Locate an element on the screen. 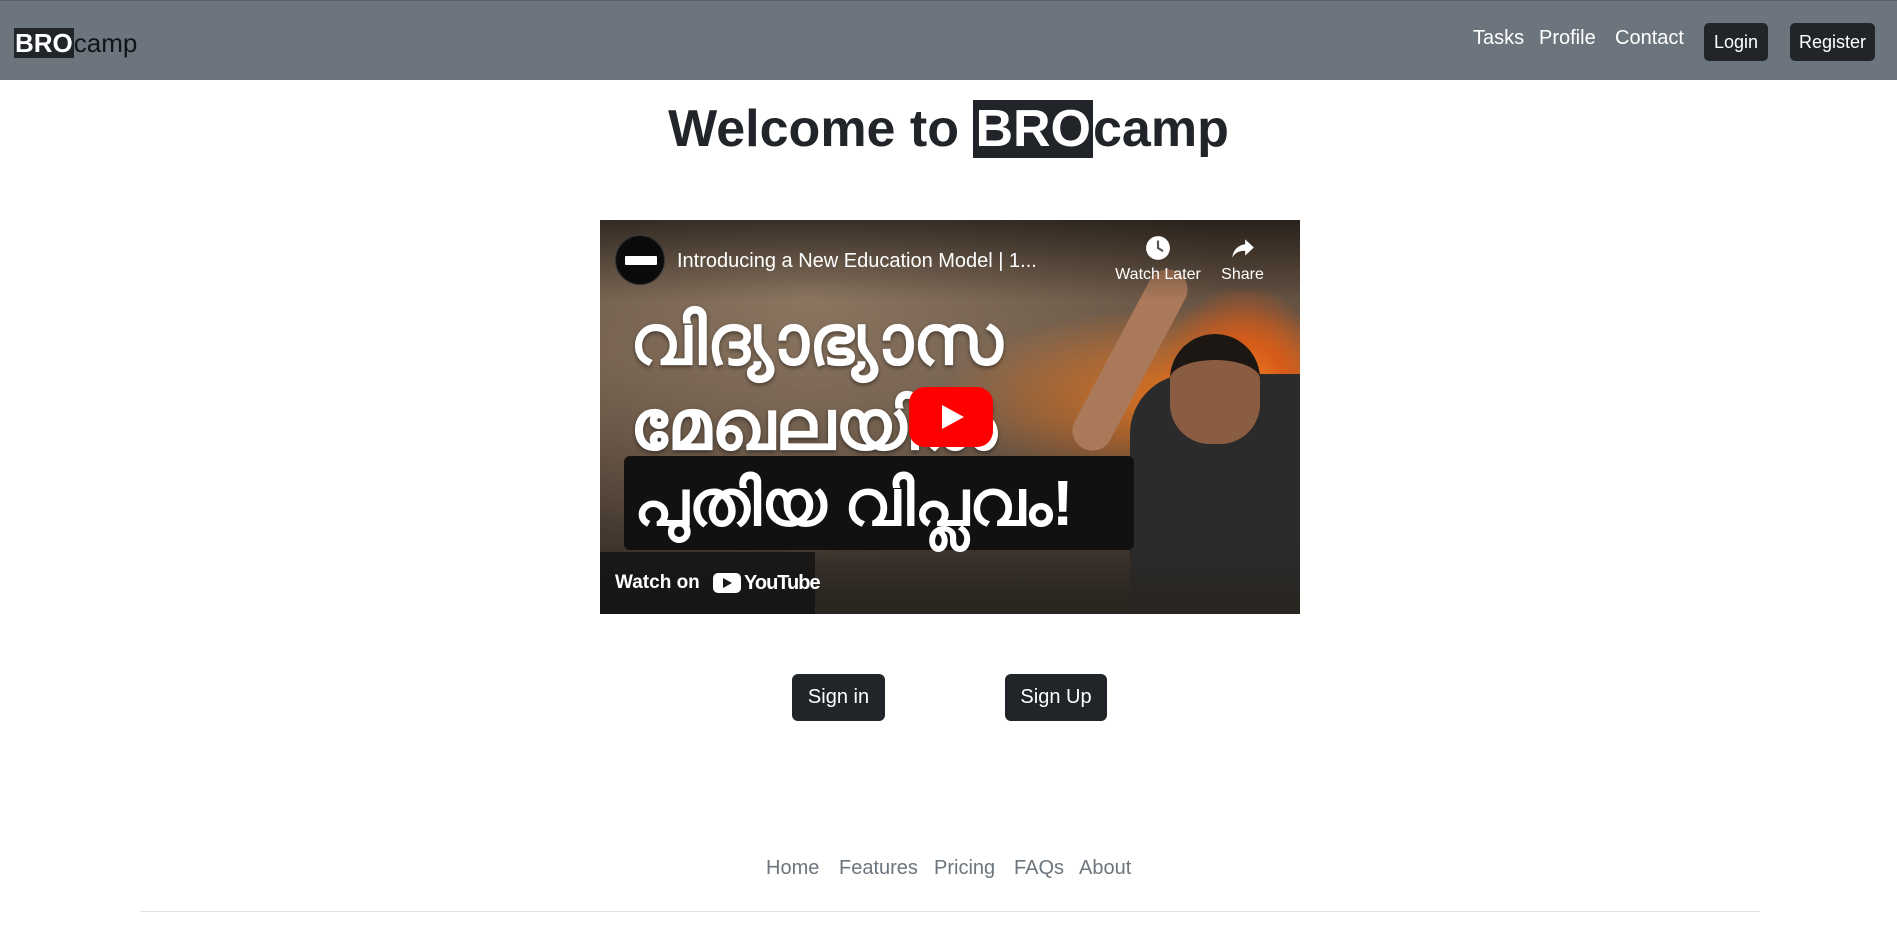 The width and height of the screenshot is (1897, 940). brand-rest: camp is located at coordinates (105, 43).